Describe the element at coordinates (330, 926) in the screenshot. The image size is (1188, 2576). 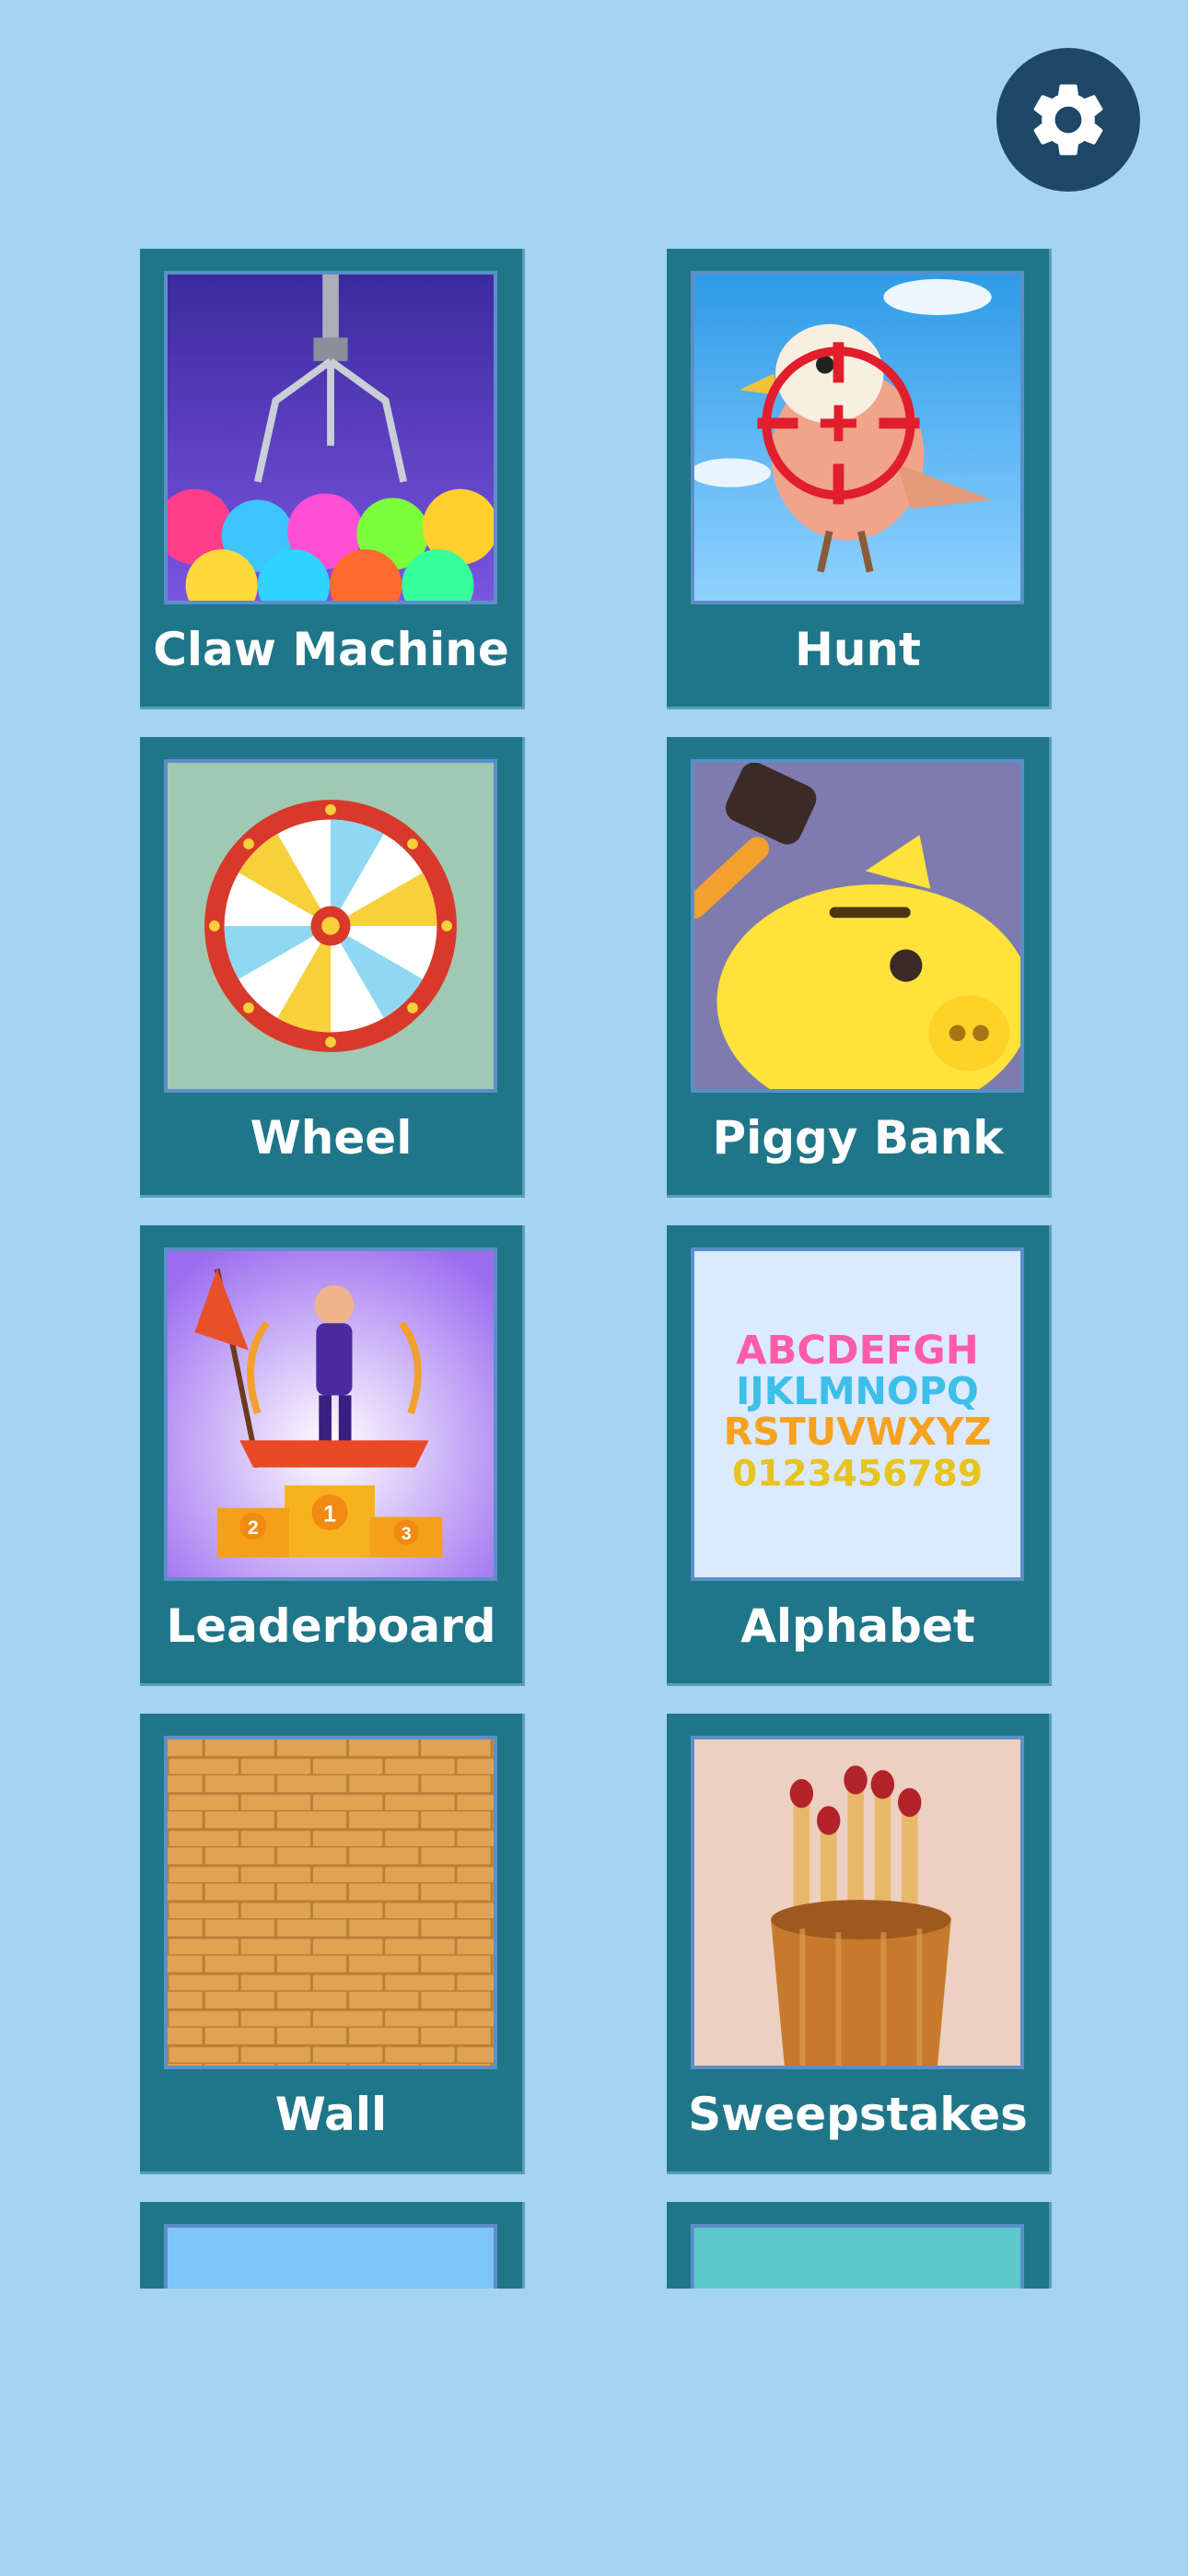
I see `prize-wheel-thumbnail` at that location.